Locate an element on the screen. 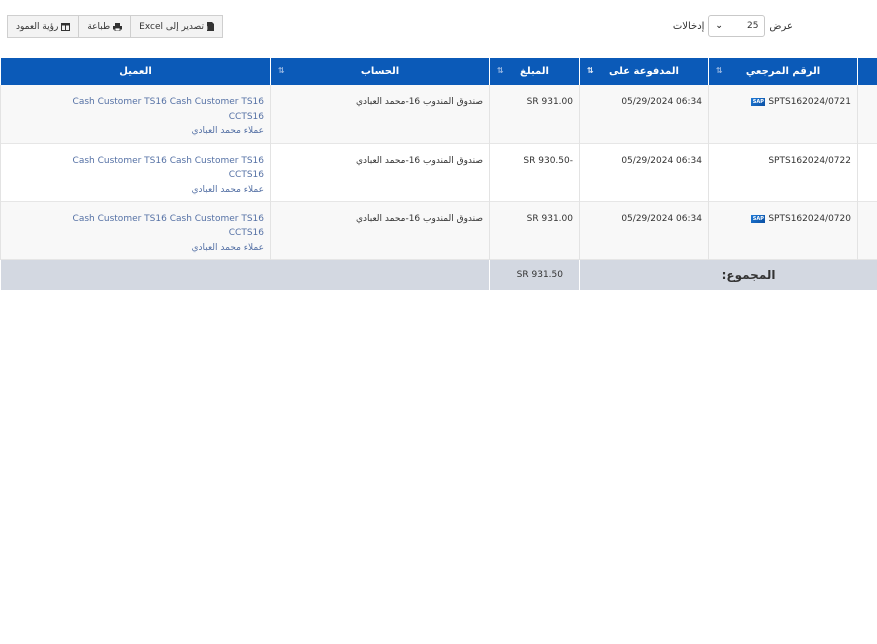  excel-file-icon: x is located at coordinates (210, 26).